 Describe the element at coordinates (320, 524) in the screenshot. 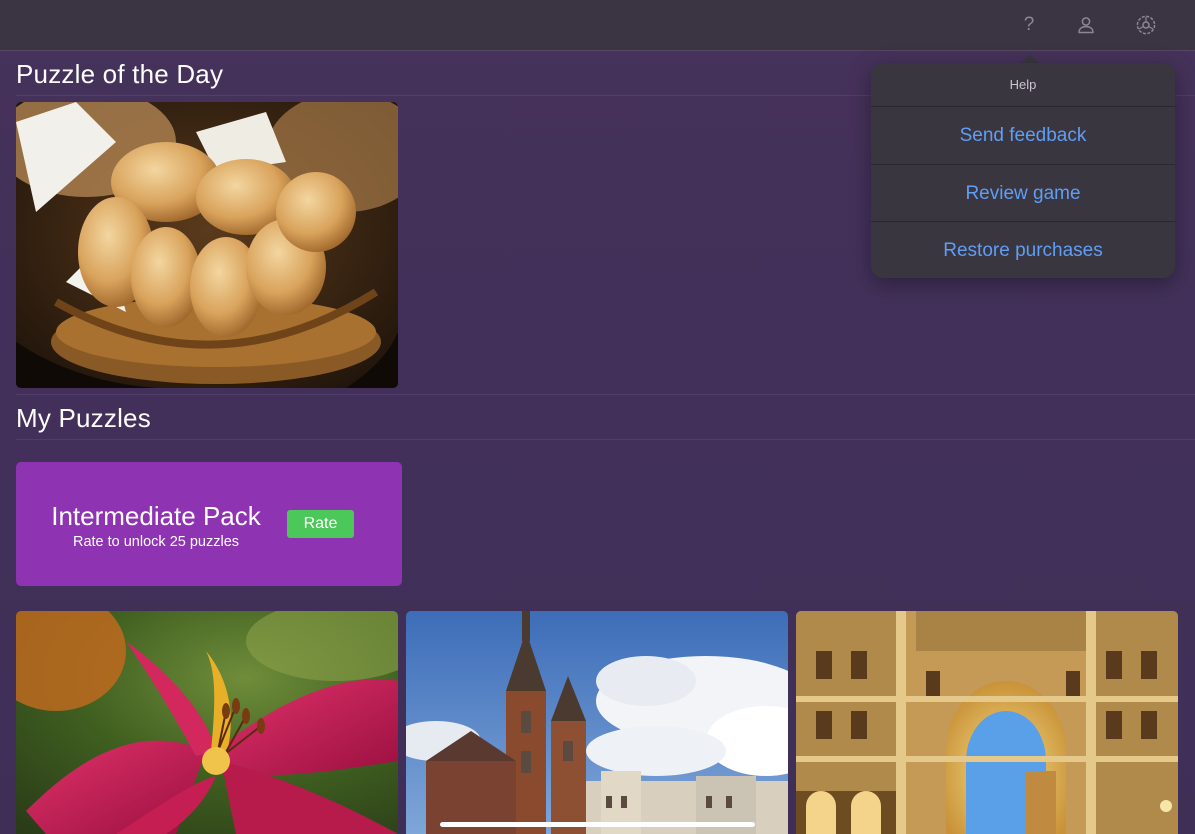

I see `rate-button: Rate` at that location.